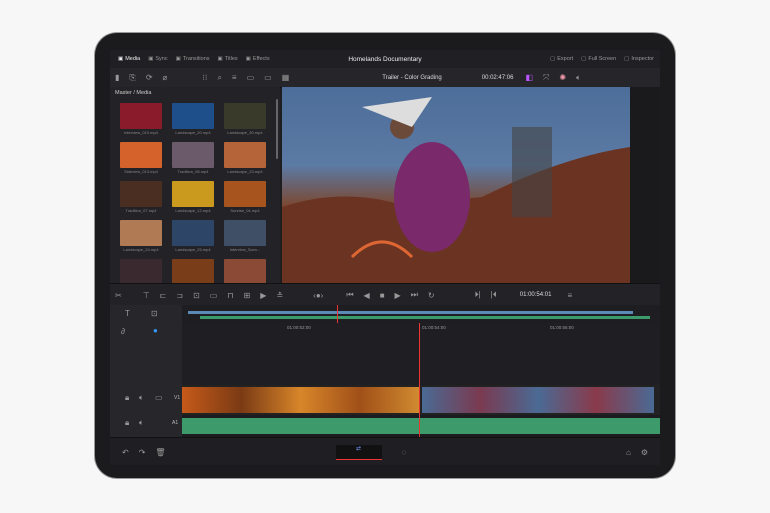 This screenshot has height=513, width=770. I want to click on media-clip: Landscape_20.mp4, so click(193, 119).